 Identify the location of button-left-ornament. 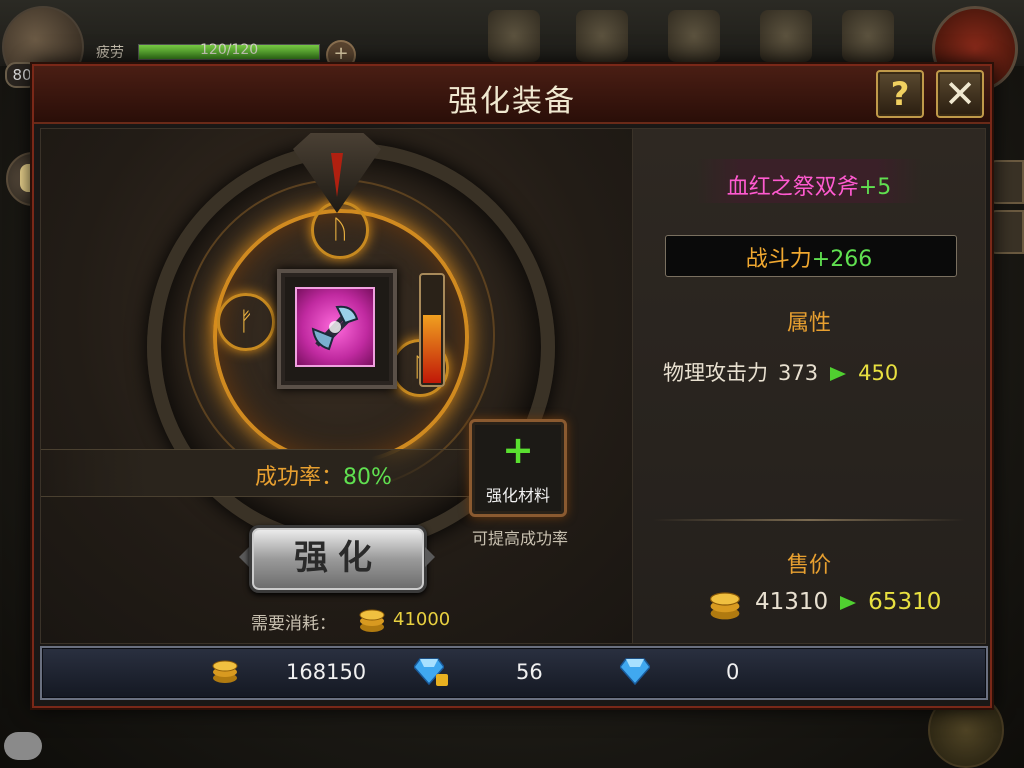
(244, 557).